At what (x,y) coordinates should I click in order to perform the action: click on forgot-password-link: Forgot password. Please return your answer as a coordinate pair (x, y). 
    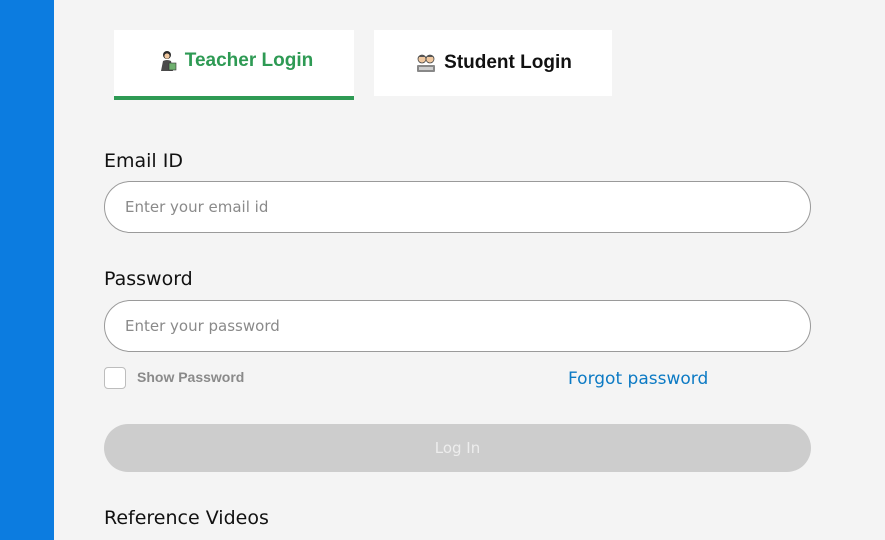
    Looking at the image, I should click on (638, 379).